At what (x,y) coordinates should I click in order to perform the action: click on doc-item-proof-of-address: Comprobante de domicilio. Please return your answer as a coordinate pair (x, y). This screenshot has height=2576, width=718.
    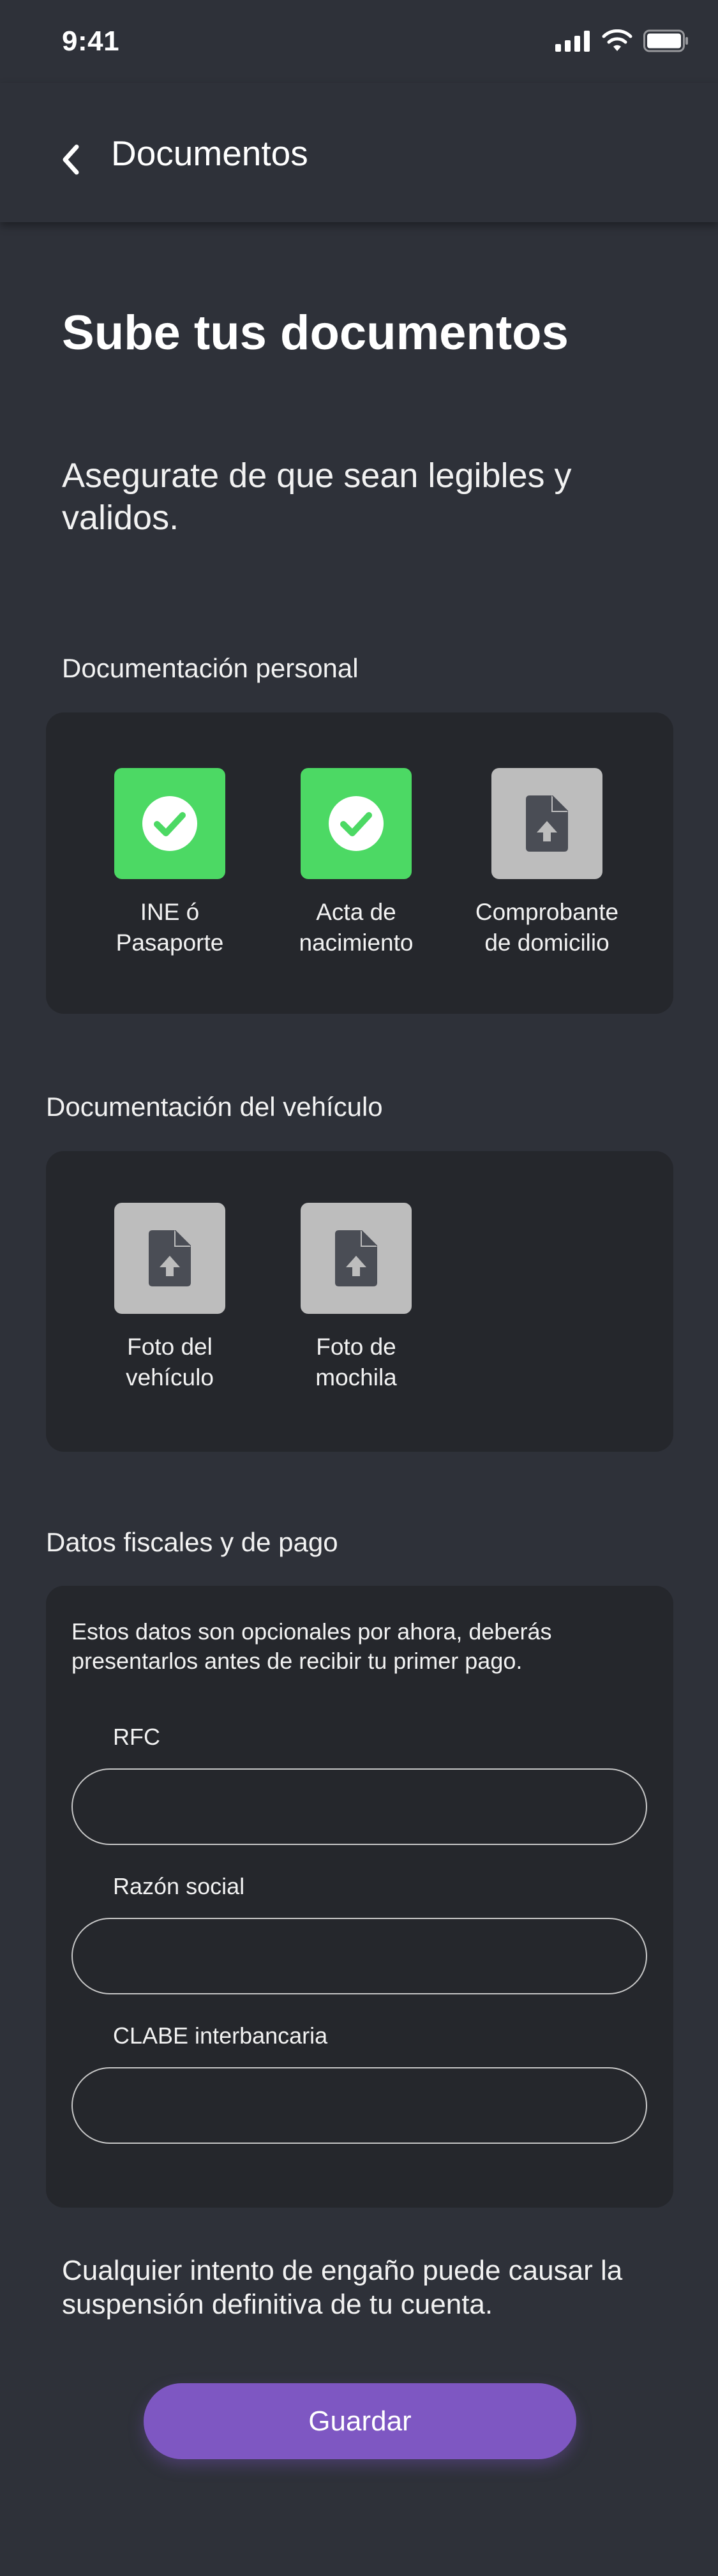
    Looking at the image, I should click on (547, 863).